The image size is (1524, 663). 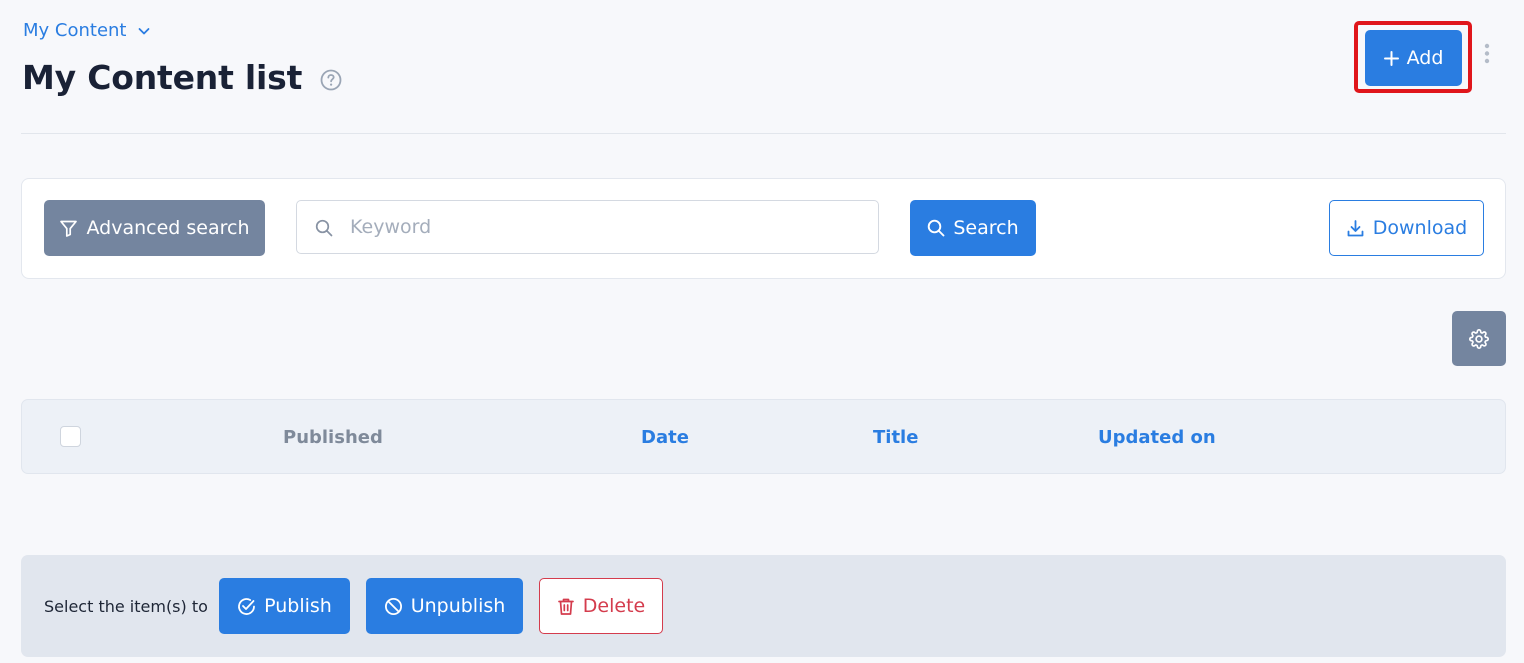 I want to click on keyword-input, so click(x=587, y=227).